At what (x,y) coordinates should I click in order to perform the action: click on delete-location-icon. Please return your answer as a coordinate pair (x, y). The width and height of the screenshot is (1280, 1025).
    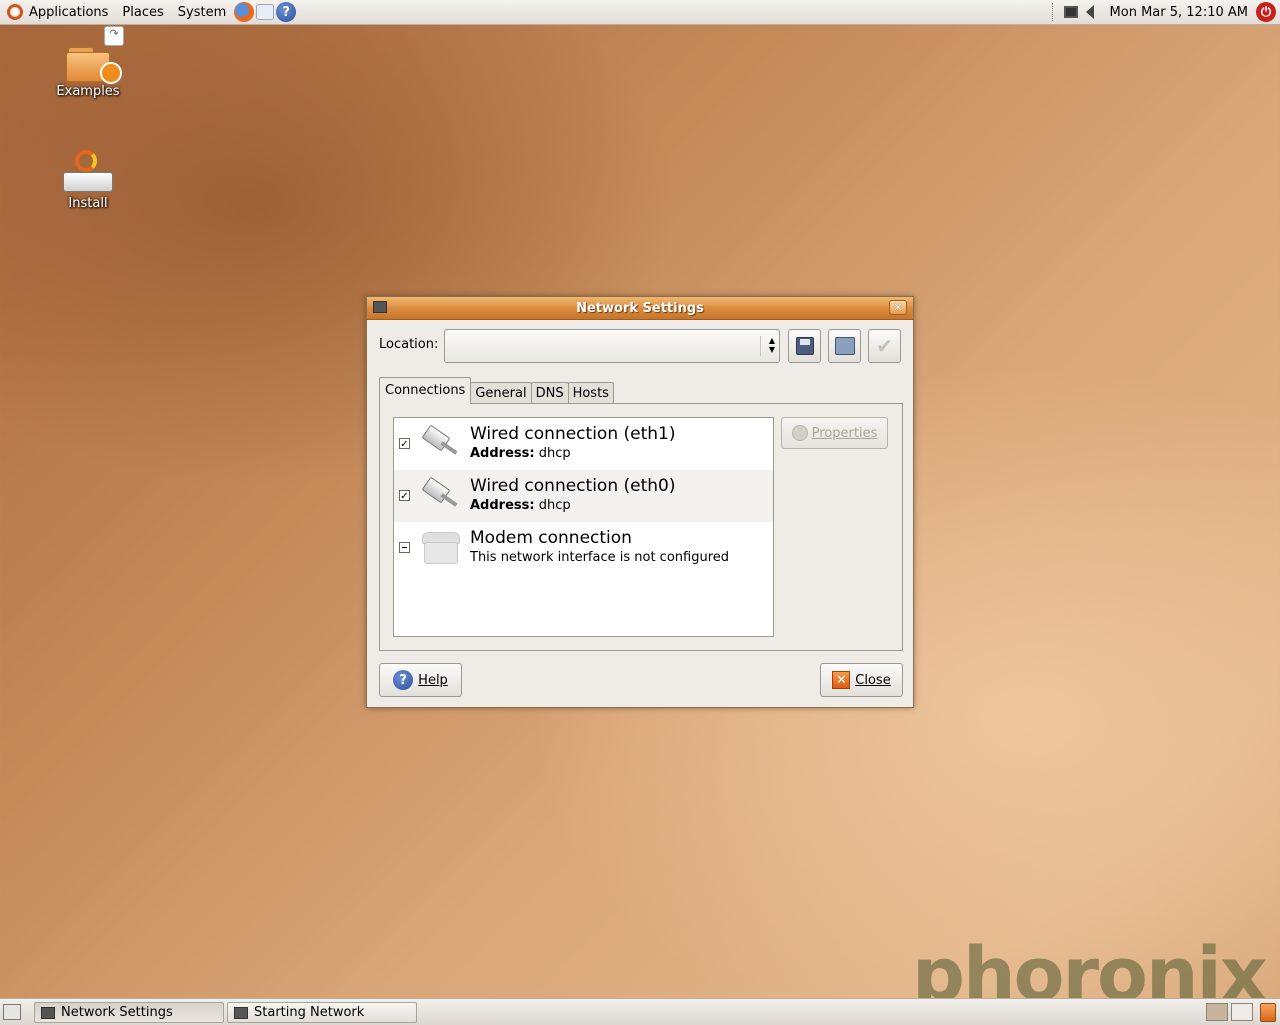
    Looking at the image, I should click on (844, 346).